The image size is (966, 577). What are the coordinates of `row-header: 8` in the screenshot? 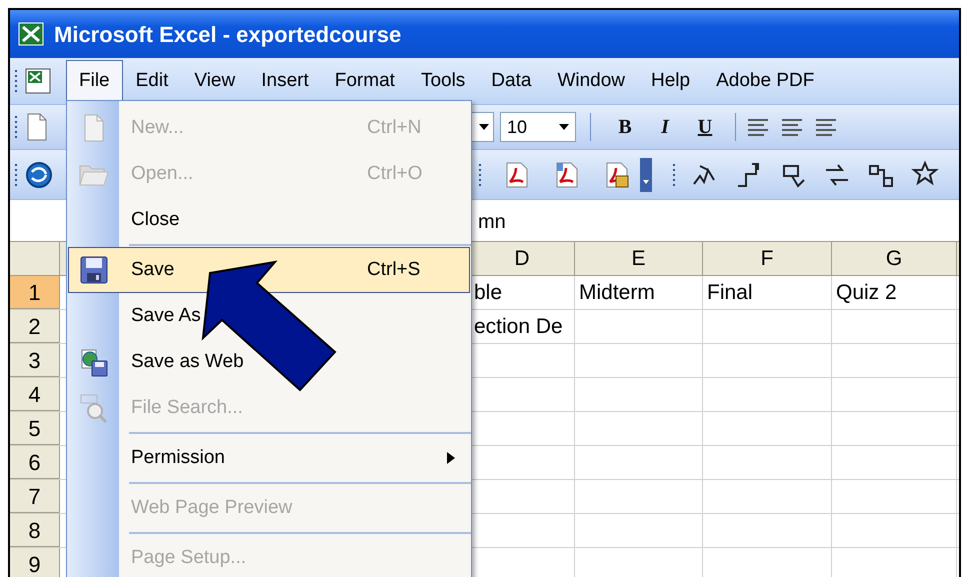 It's located at (35, 530).